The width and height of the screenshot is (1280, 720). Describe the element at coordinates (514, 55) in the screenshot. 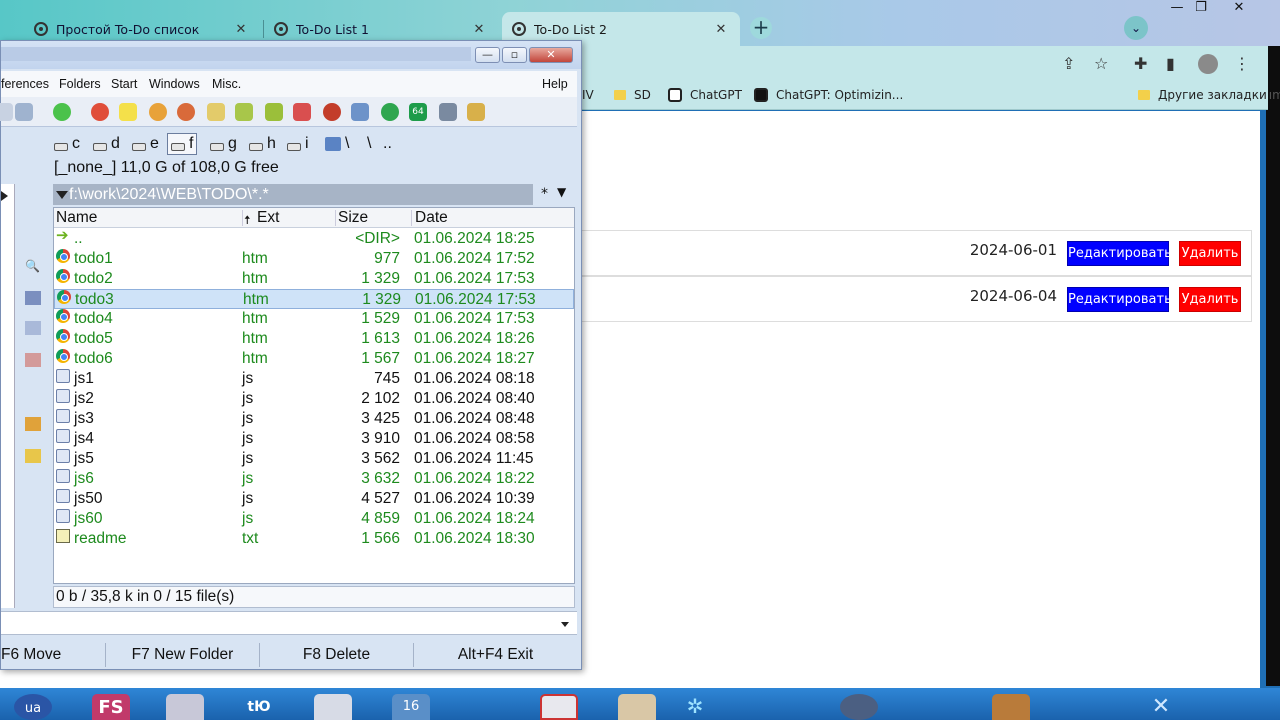

I see `fm-maximize-button: ▫` at that location.